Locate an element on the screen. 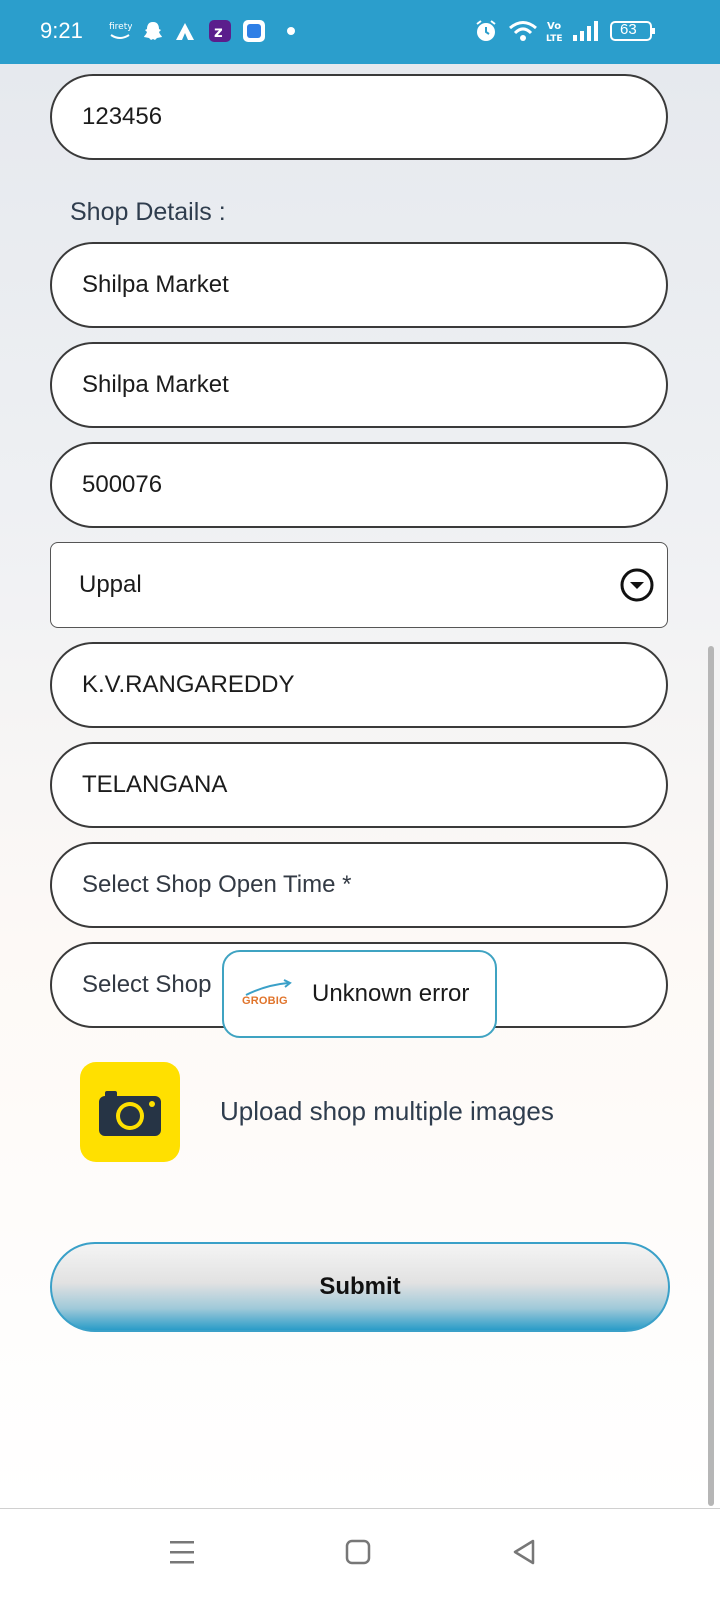 The image size is (720, 1600). menu-icon is located at coordinates (182, 1552).